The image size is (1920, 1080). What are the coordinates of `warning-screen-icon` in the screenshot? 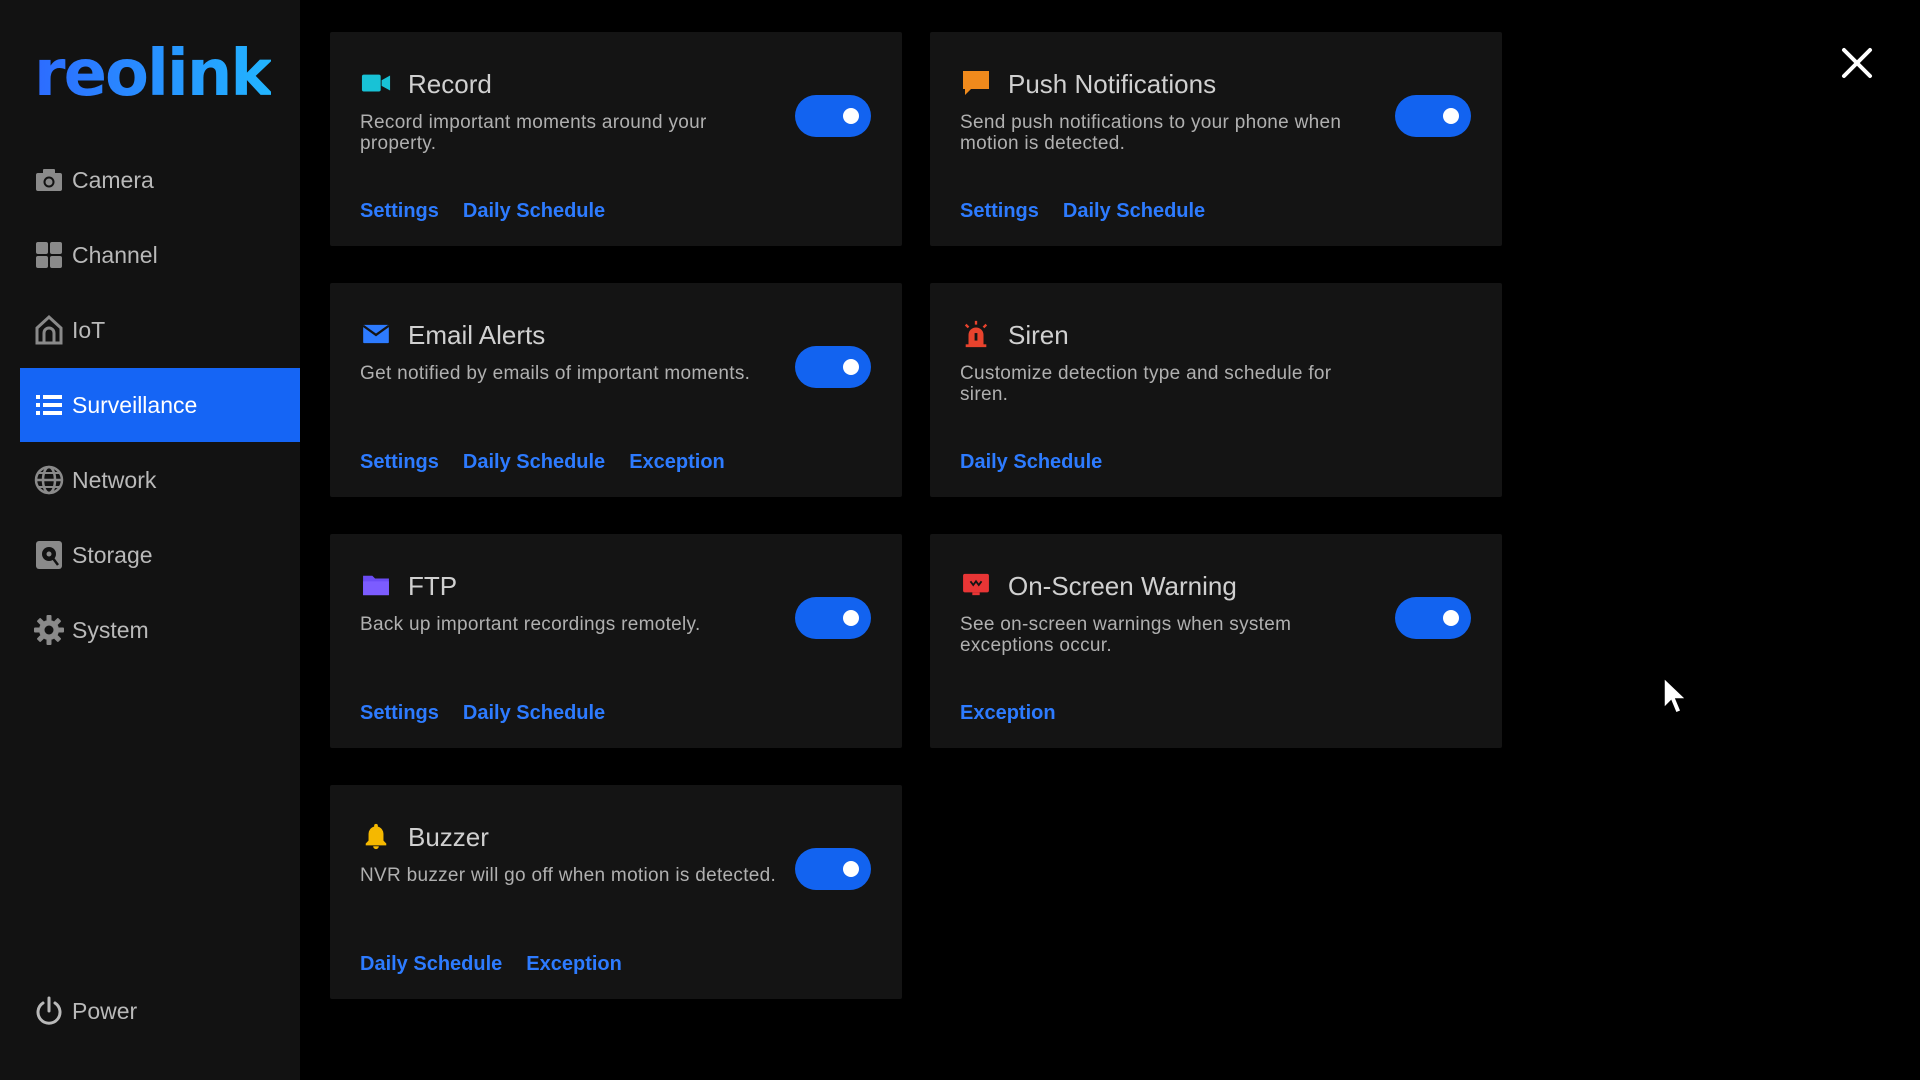 It's located at (976, 585).